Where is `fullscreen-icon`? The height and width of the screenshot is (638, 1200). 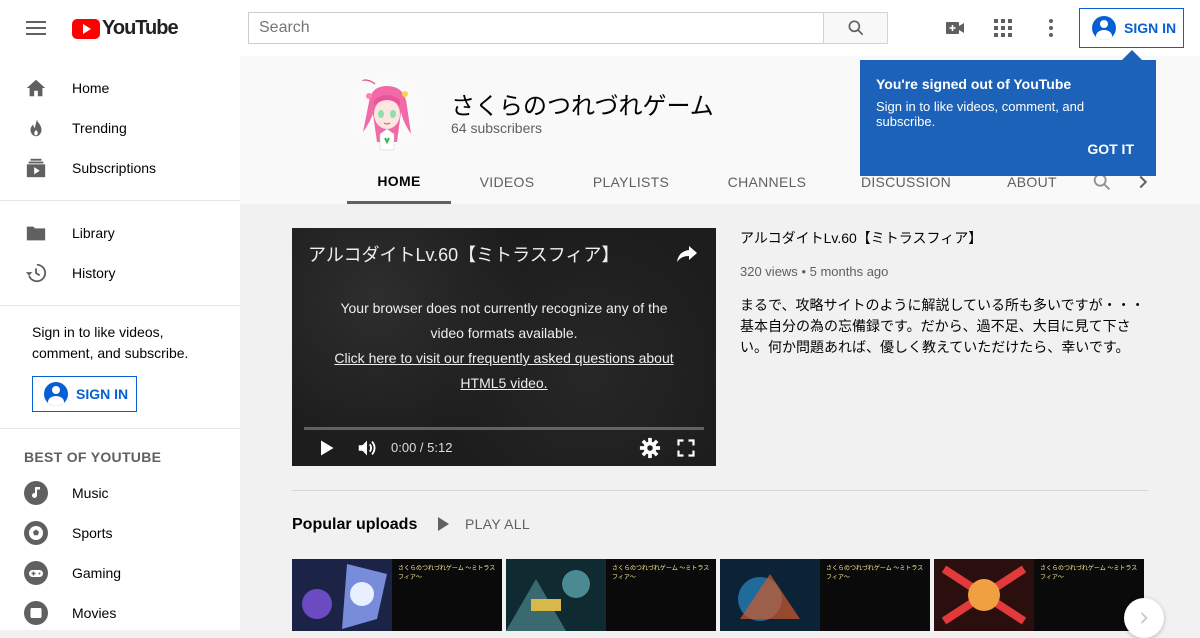
fullscreen-icon is located at coordinates (686, 448).